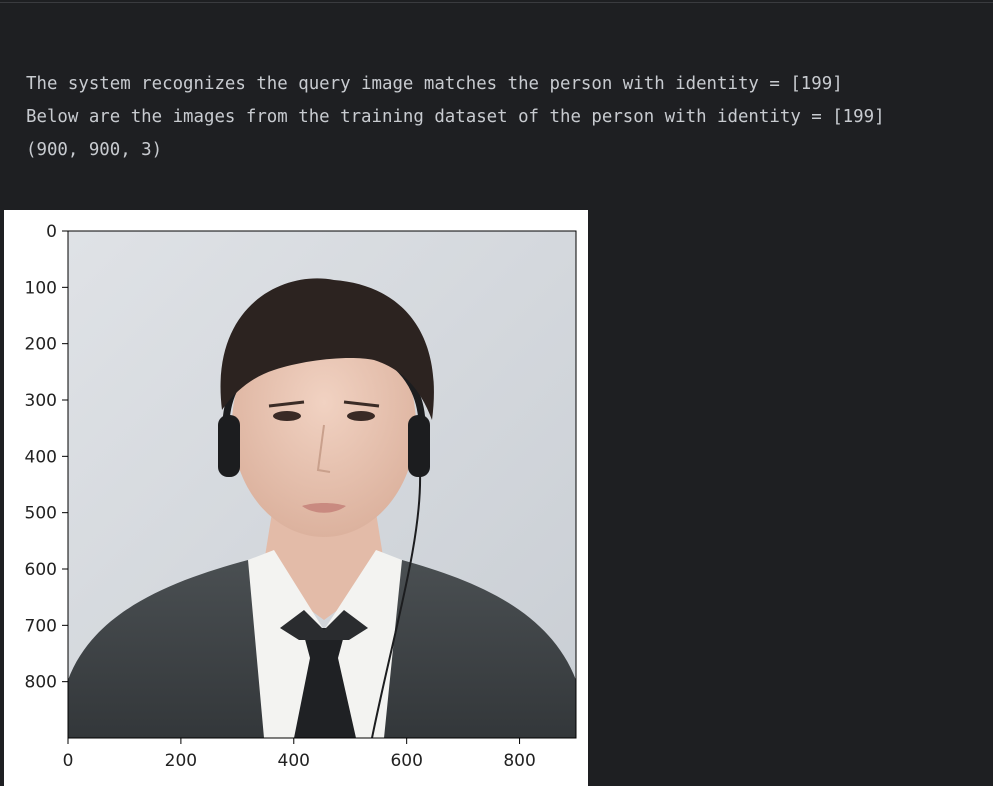  I want to click on y-tick-label: 500, so click(41, 514).